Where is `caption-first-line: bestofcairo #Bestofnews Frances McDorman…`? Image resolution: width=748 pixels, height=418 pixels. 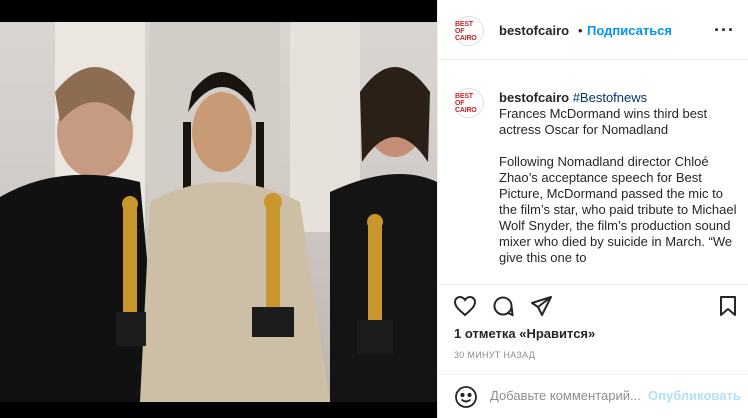 caption-first-line: bestofcairo #Bestofnews Frances McDorman… is located at coordinates (618, 114).